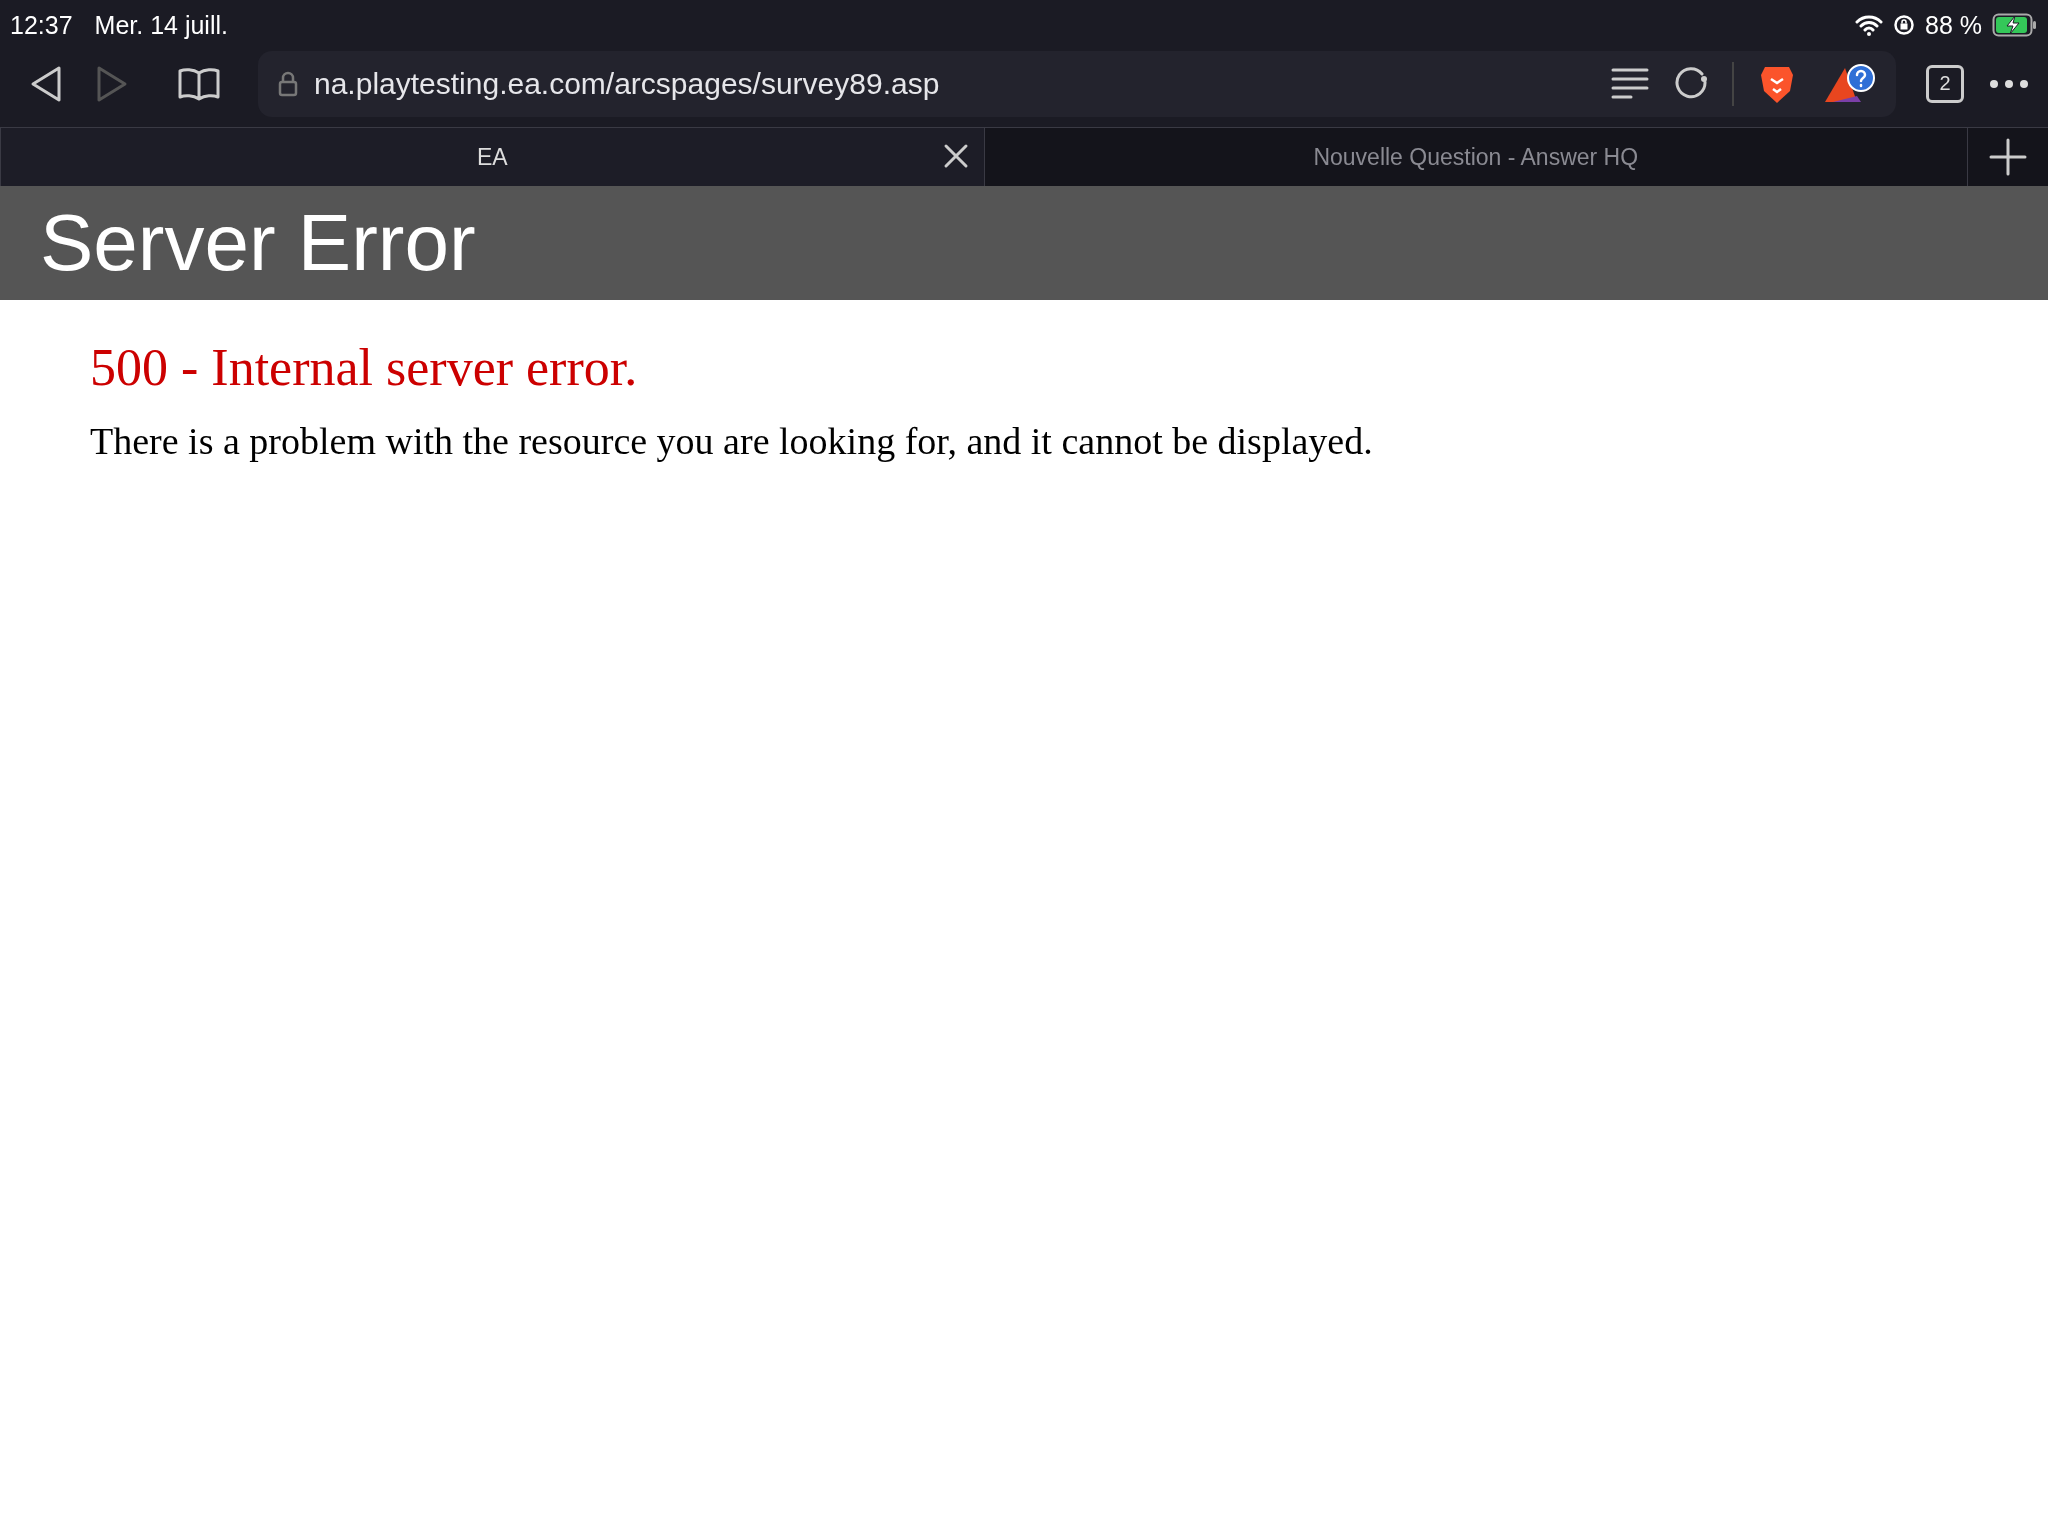  What do you see at coordinates (2015, 25) in the screenshot?
I see `battery-charging-icon` at bounding box center [2015, 25].